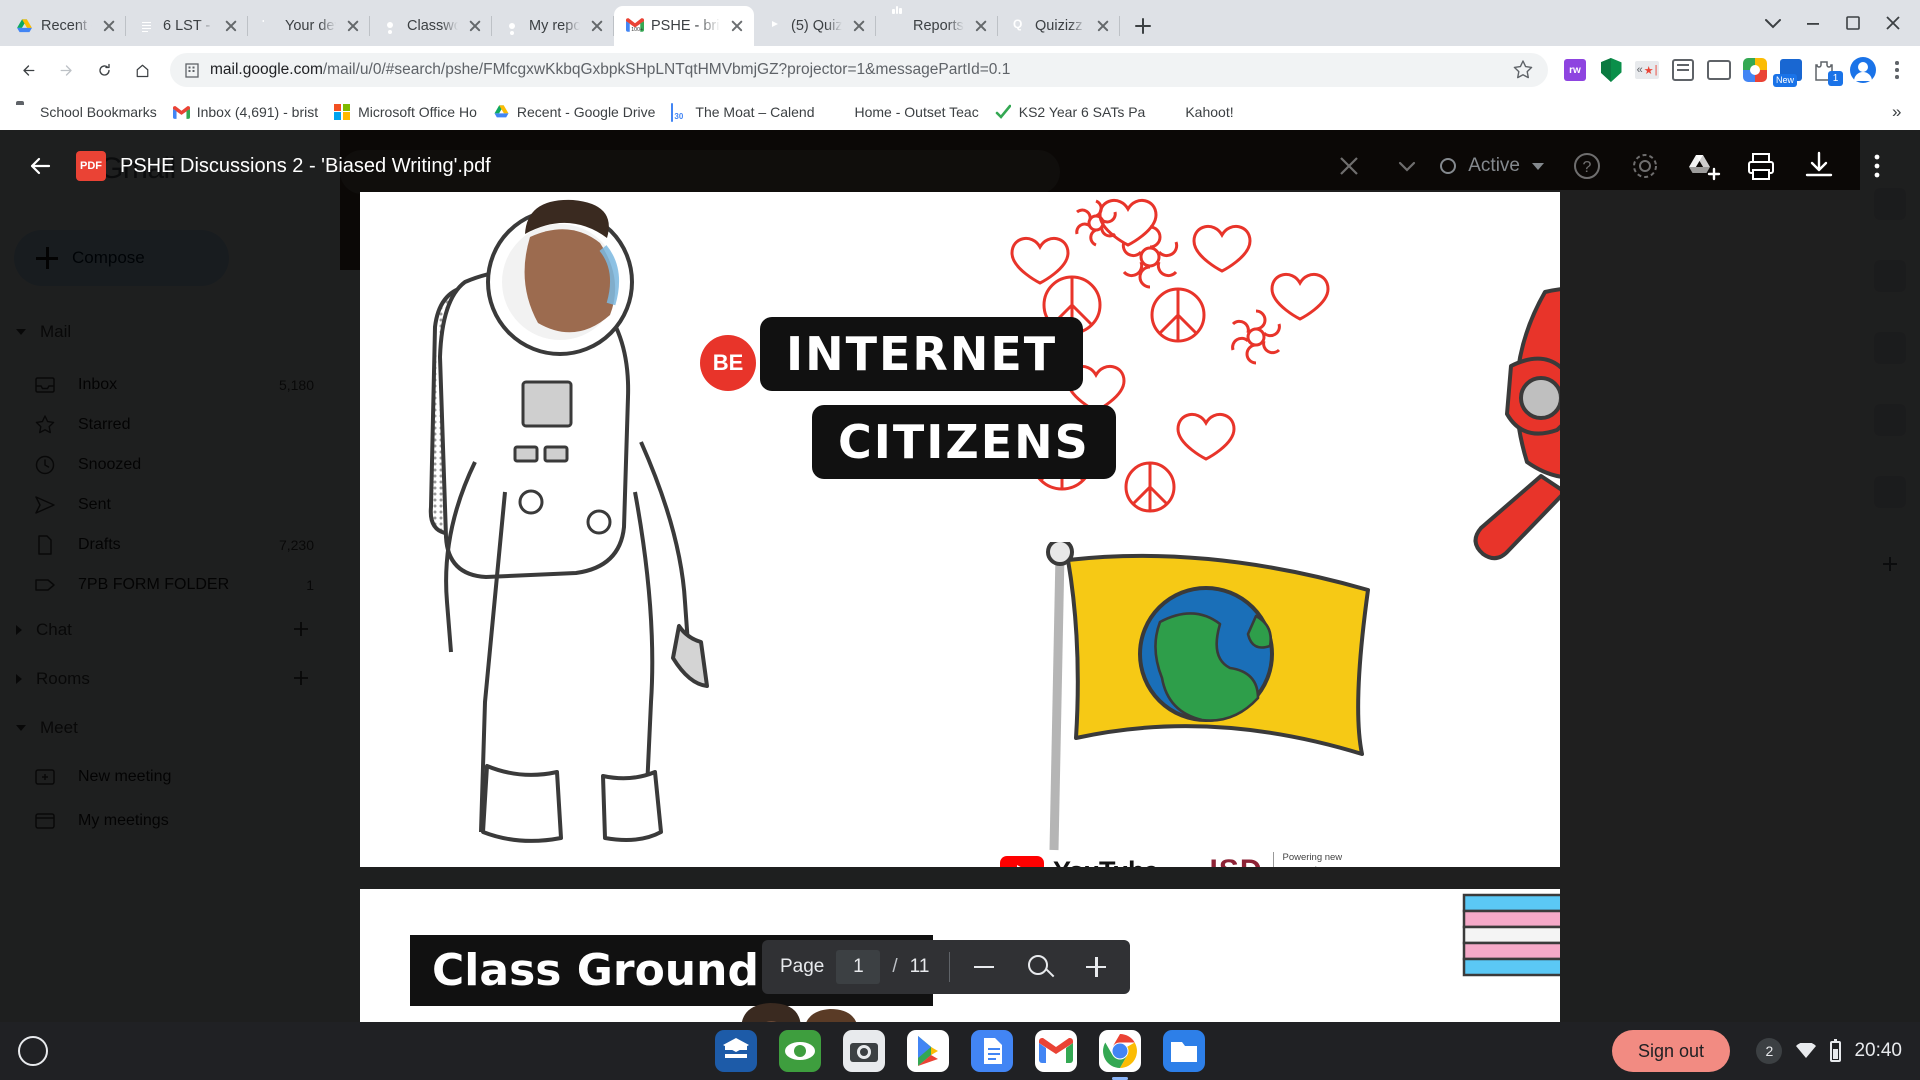 This screenshot has width=1920, height=1080. Describe the element at coordinates (1719, 70) in the screenshot. I see `screencast-extension-icon` at that location.